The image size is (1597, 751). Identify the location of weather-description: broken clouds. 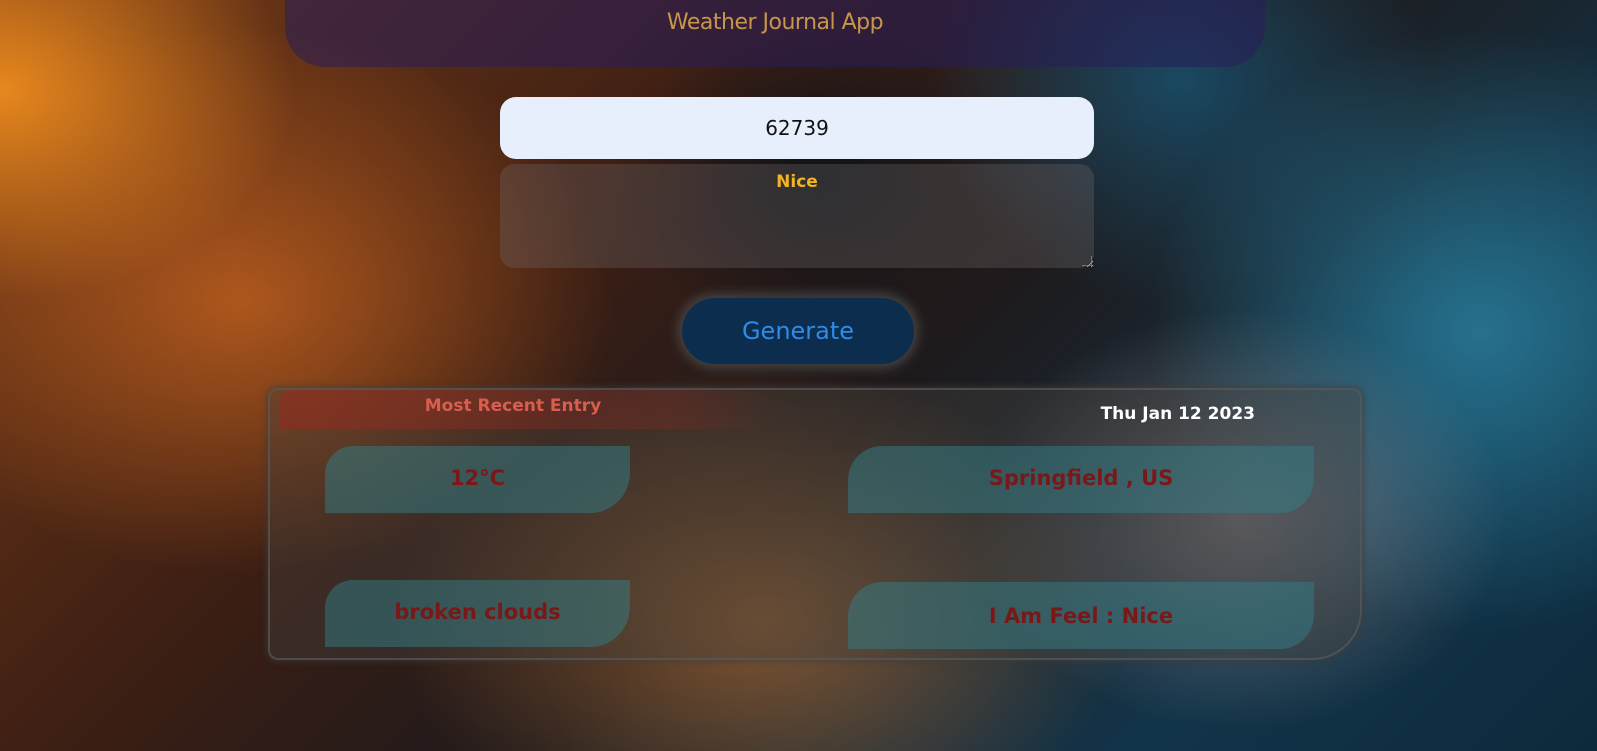
(477, 613).